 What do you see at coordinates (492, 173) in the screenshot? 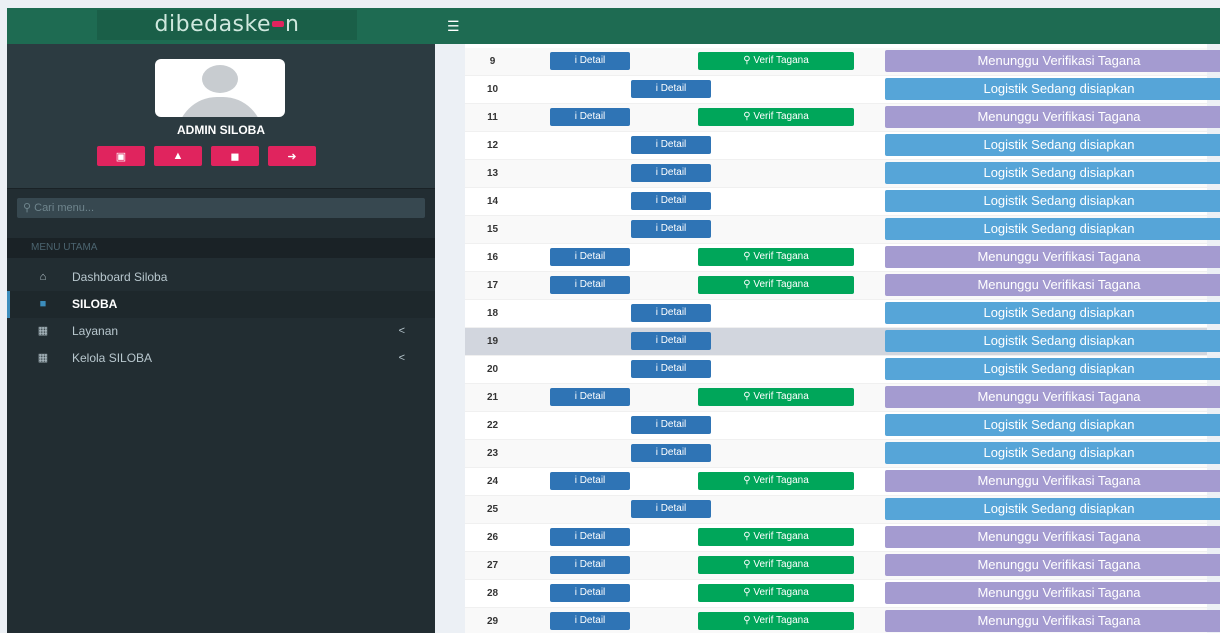
I see `row-number: 13` at bounding box center [492, 173].